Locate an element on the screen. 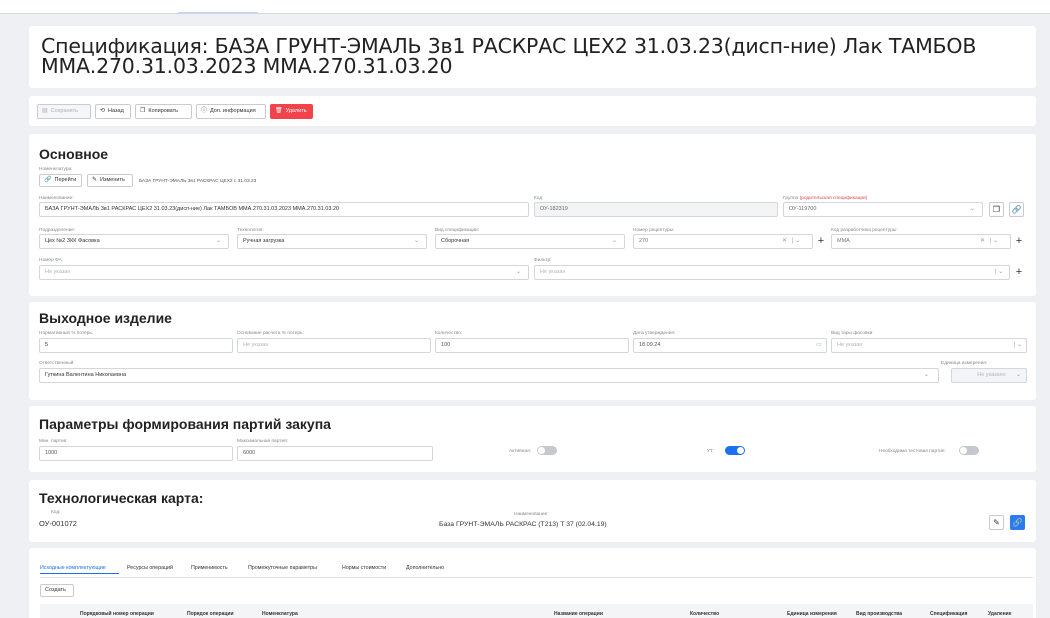 The width and height of the screenshot is (1050, 618). trash-icon: 🗑 is located at coordinates (279, 111).